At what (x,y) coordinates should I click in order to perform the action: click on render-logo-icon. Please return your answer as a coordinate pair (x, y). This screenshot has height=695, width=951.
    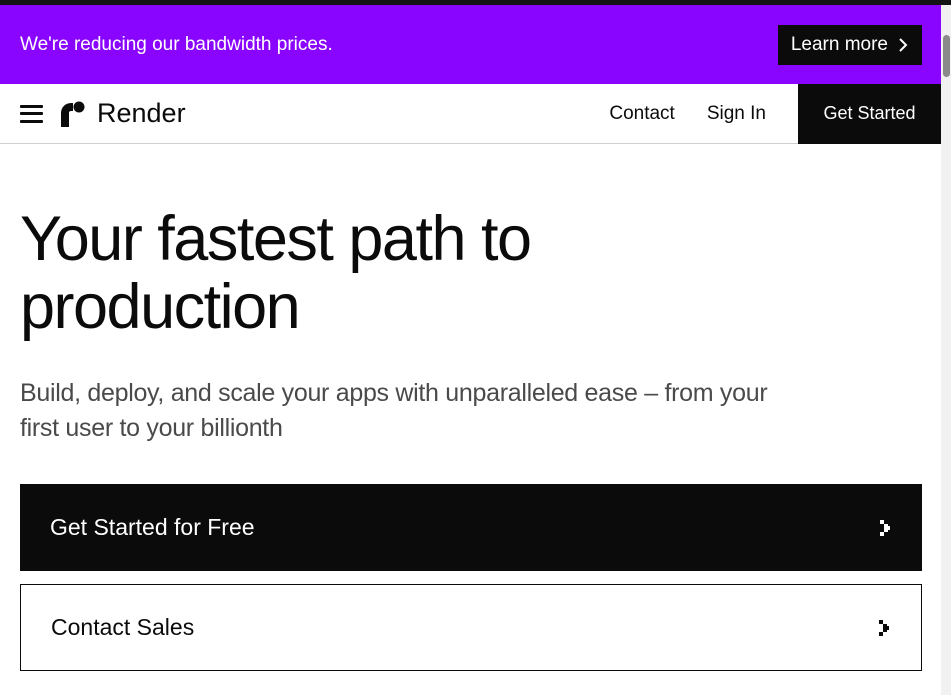
    Looking at the image, I should click on (73, 114).